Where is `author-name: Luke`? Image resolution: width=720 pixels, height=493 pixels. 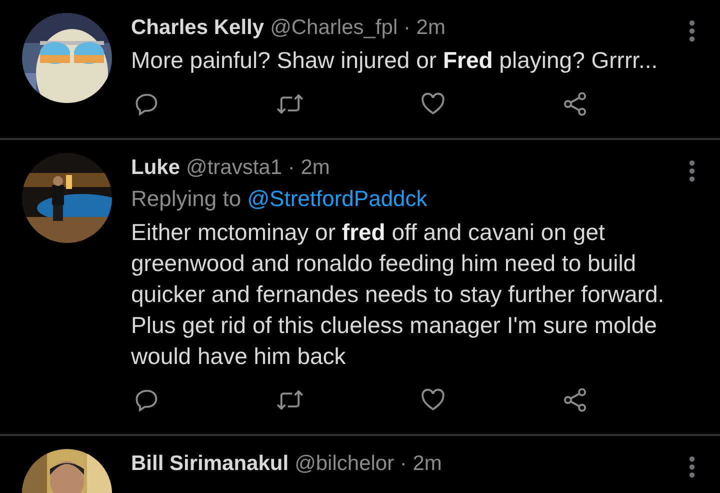 author-name: Luke is located at coordinates (155, 168).